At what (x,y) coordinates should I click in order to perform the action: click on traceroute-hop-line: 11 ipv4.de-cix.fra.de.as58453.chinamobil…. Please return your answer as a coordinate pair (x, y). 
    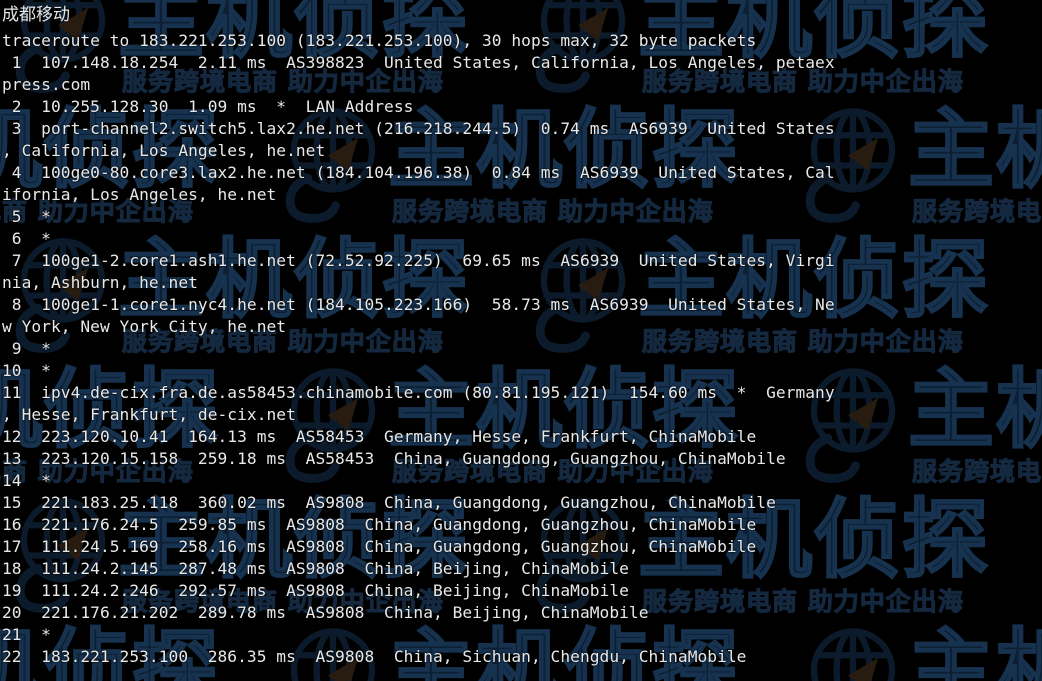
    Looking at the image, I should click on (418, 392).